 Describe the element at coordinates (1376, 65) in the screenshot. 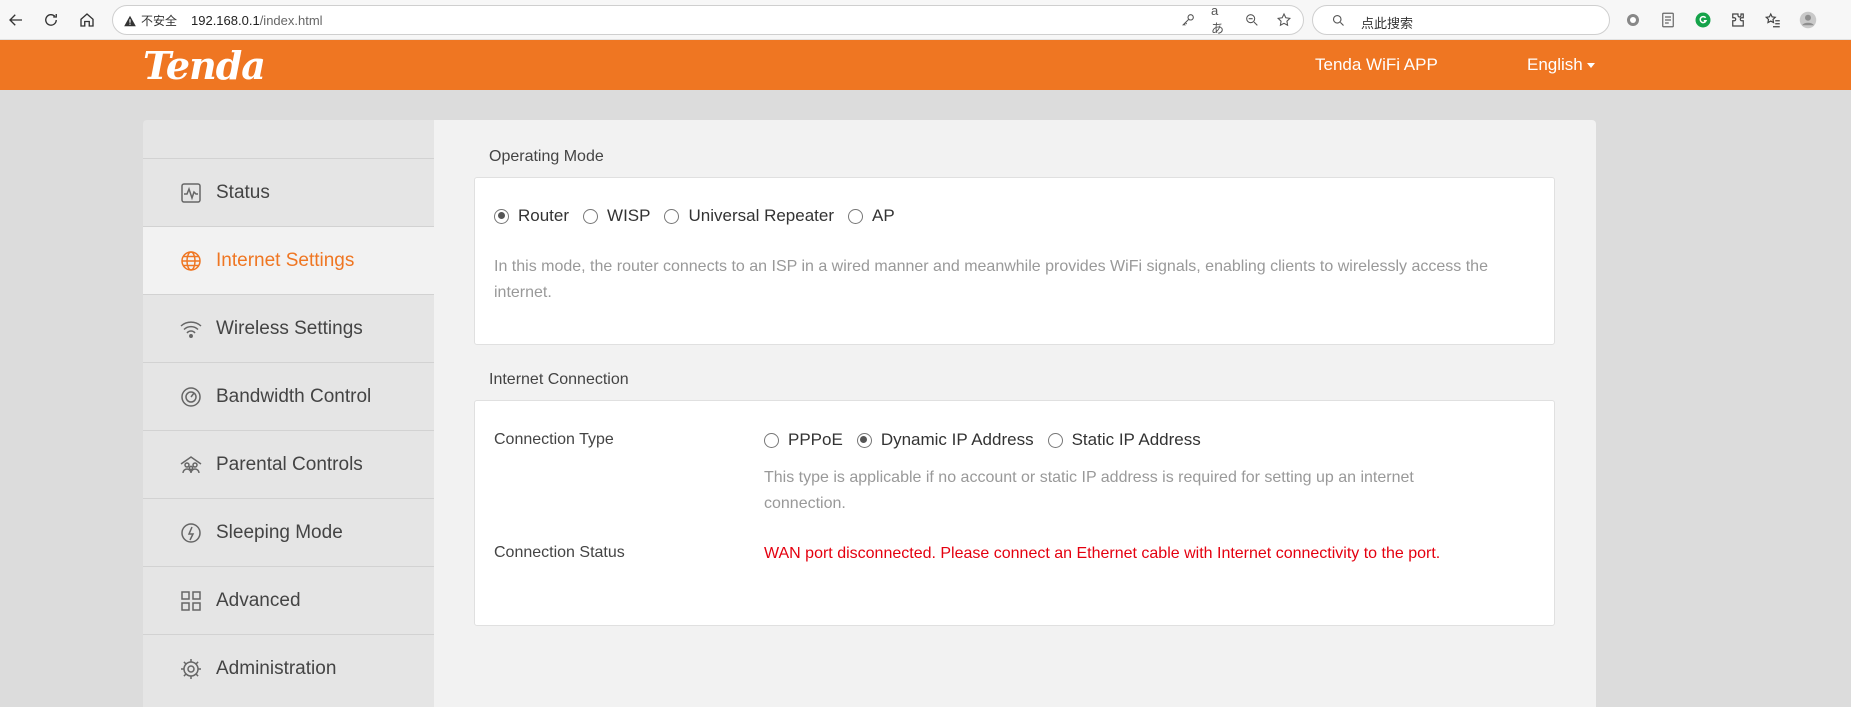

I see `wifi-app-link: Tenda WiFi APP` at that location.